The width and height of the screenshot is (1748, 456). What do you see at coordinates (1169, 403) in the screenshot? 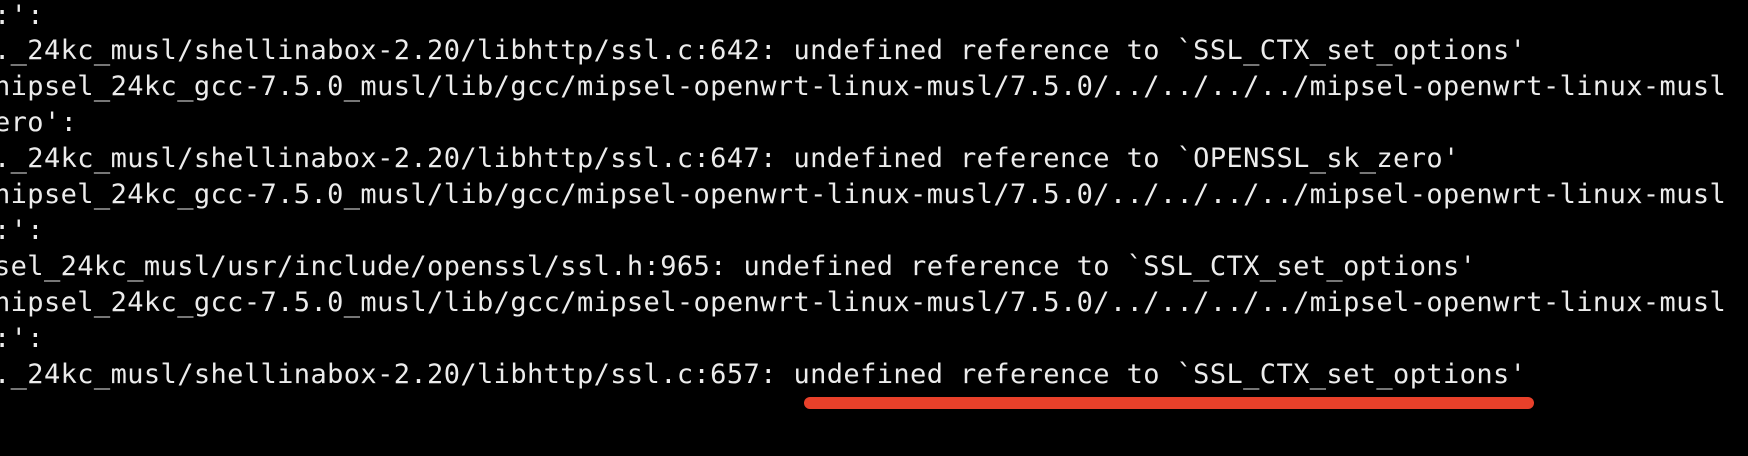
I see `error-highlight-underline` at bounding box center [1169, 403].